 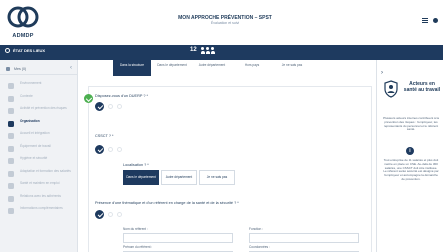 What do you see at coordinates (35, 145) in the screenshot?
I see `sidebar-item-label: Équipement de travail` at bounding box center [35, 145].